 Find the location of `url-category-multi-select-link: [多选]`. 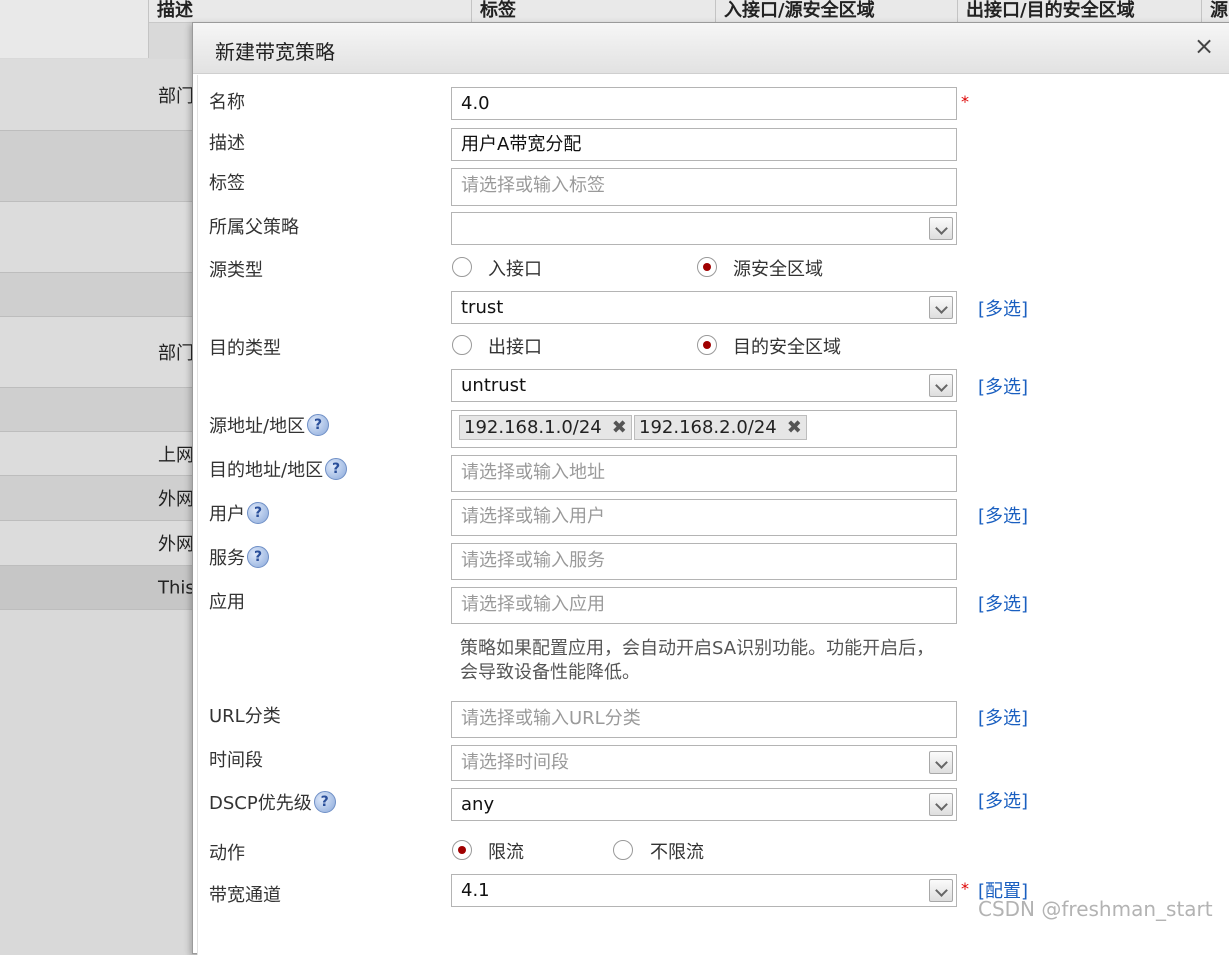

url-category-multi-select-link: [多选] is located at coordinates (1003, 717).